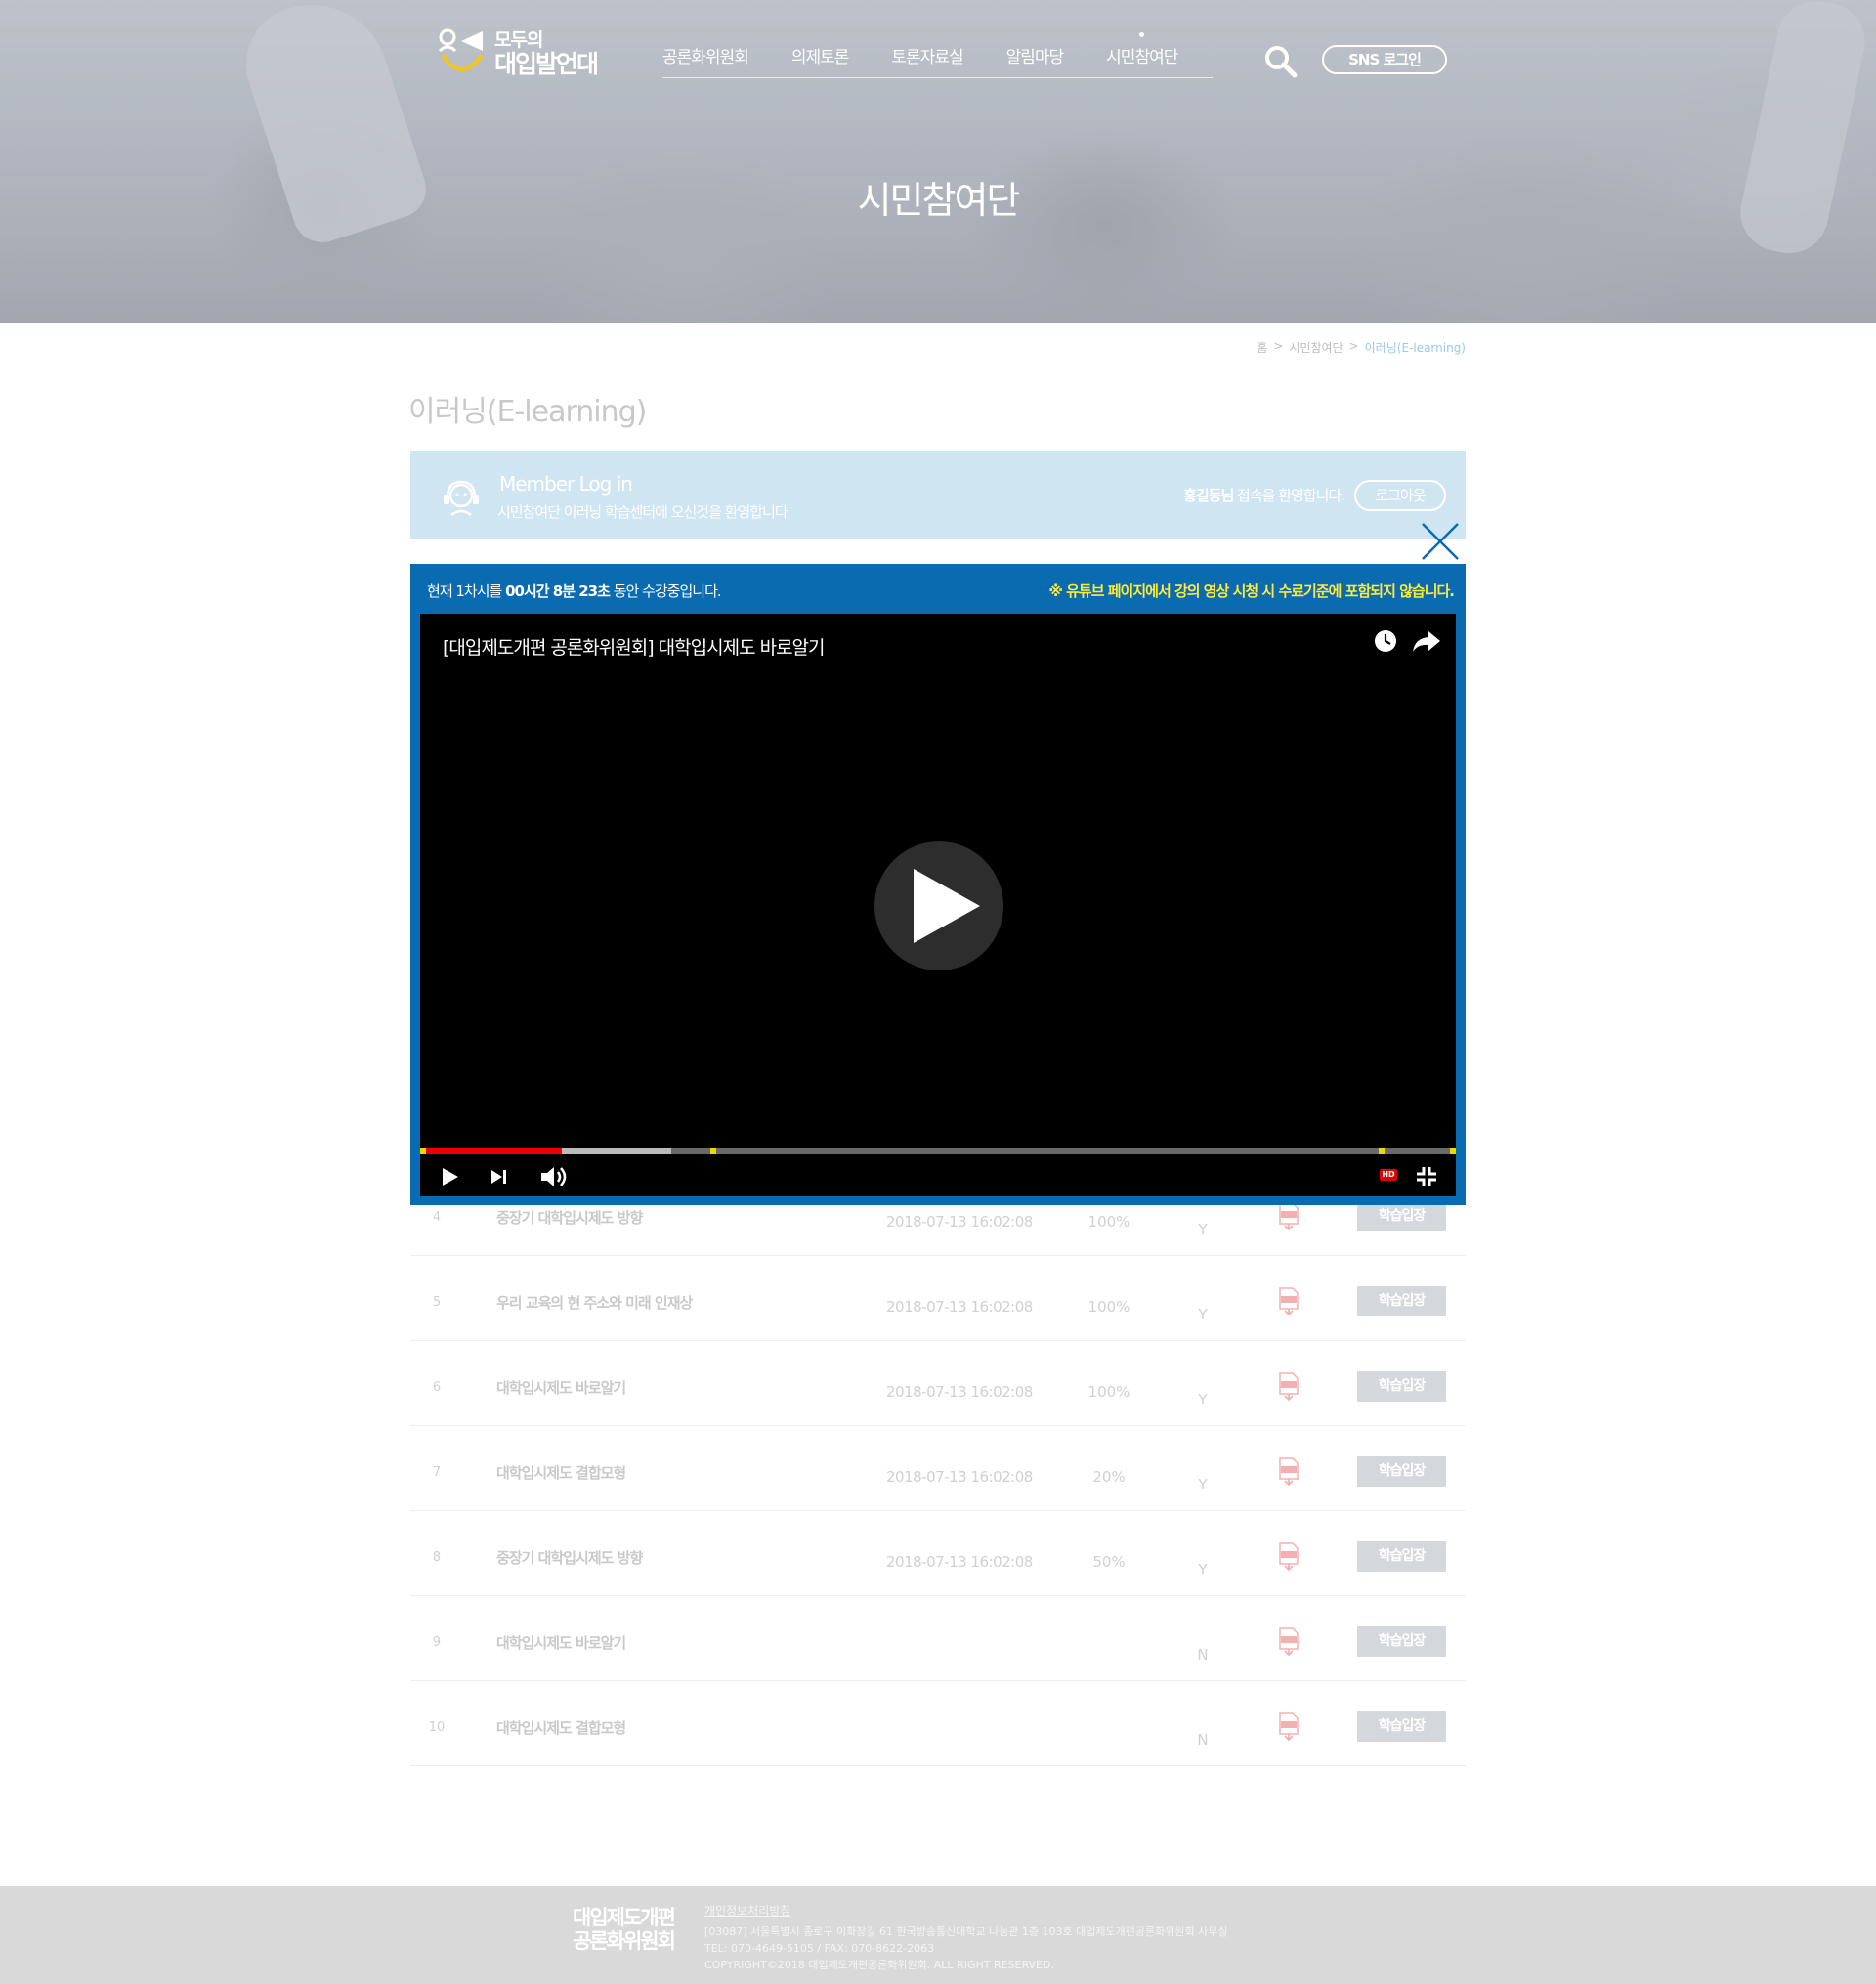  What do you see at coordinates (467, 591) in the screenshot?
I see `study-time-prefix: 현재 1차시를` at bounding box center [467, 591].